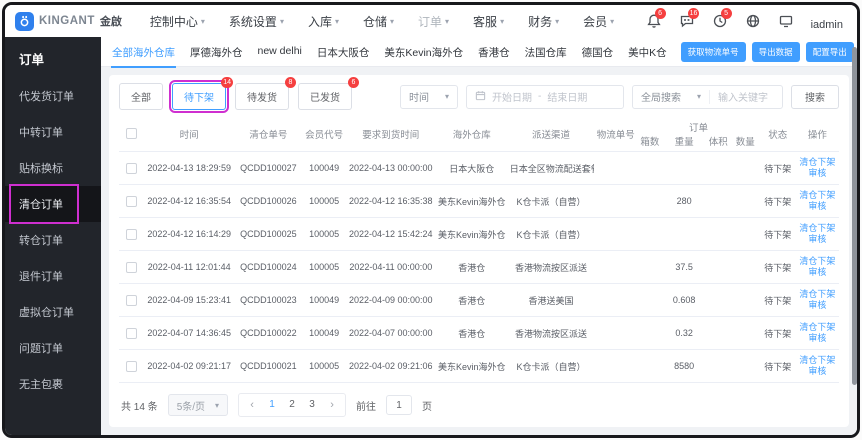  I want to click on top-menu-item: 订单 ▾, so click(433, 21).